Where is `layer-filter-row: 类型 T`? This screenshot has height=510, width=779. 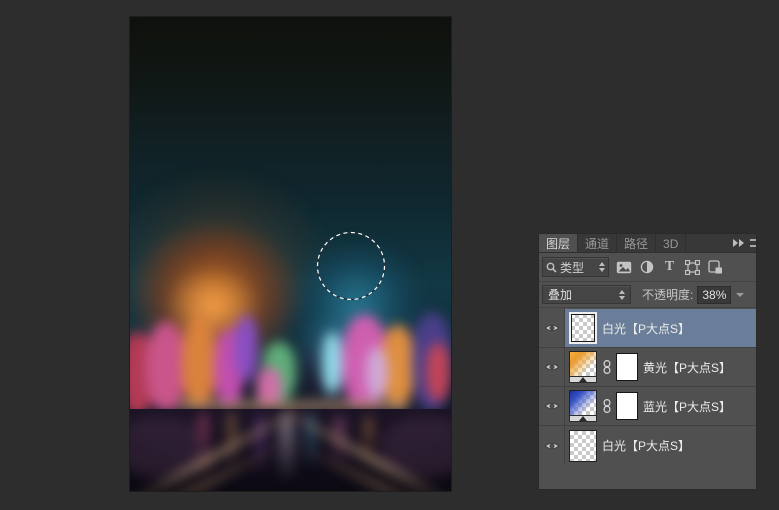 layer-filter-row: 类型 T is located at coordinates (647, 267).